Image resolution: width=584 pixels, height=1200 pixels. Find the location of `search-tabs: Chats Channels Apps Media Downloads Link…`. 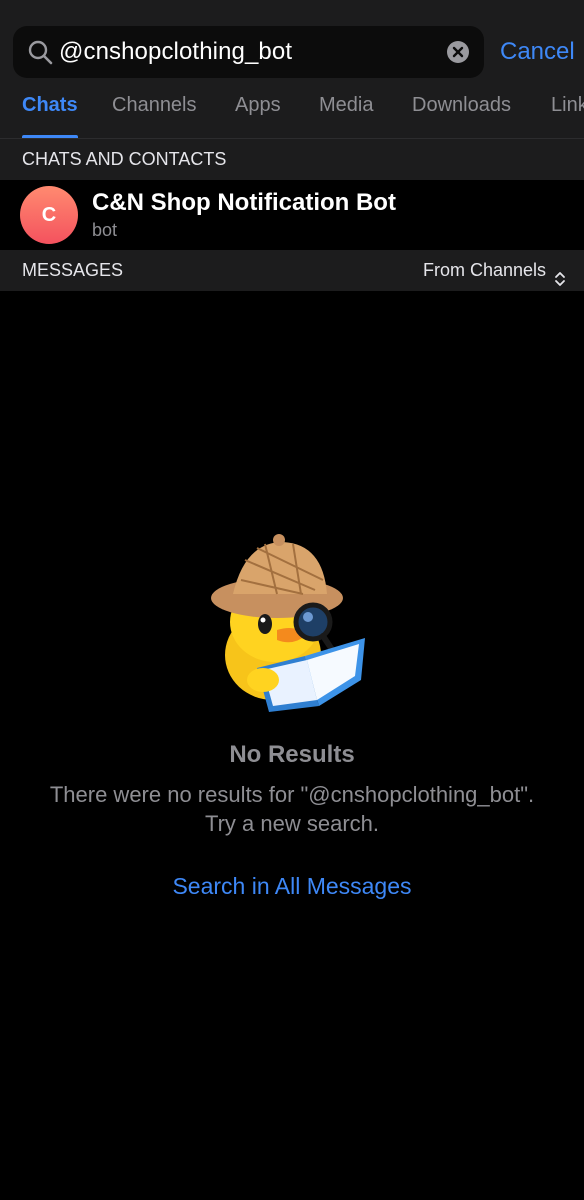

search-tabs: Chats Channels Apps Media Downloads Link… is located at coordinates (292, 111).